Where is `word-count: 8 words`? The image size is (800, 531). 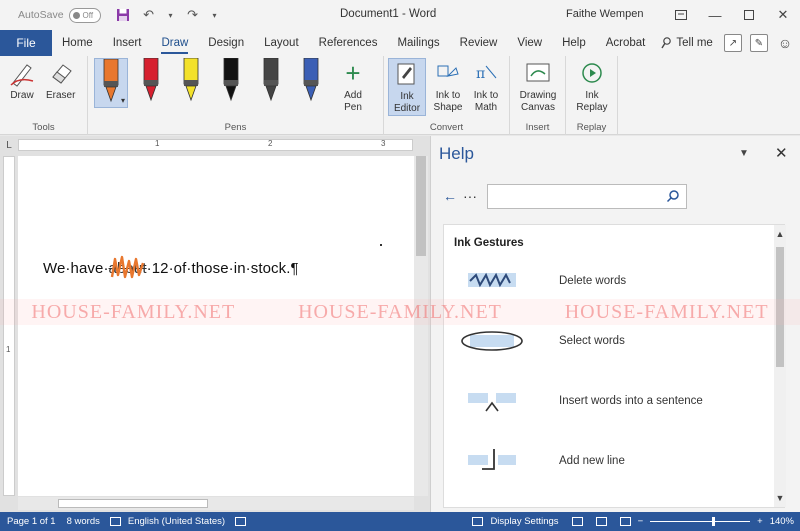
word-count: 8 words is located at coordinates (83, 521).